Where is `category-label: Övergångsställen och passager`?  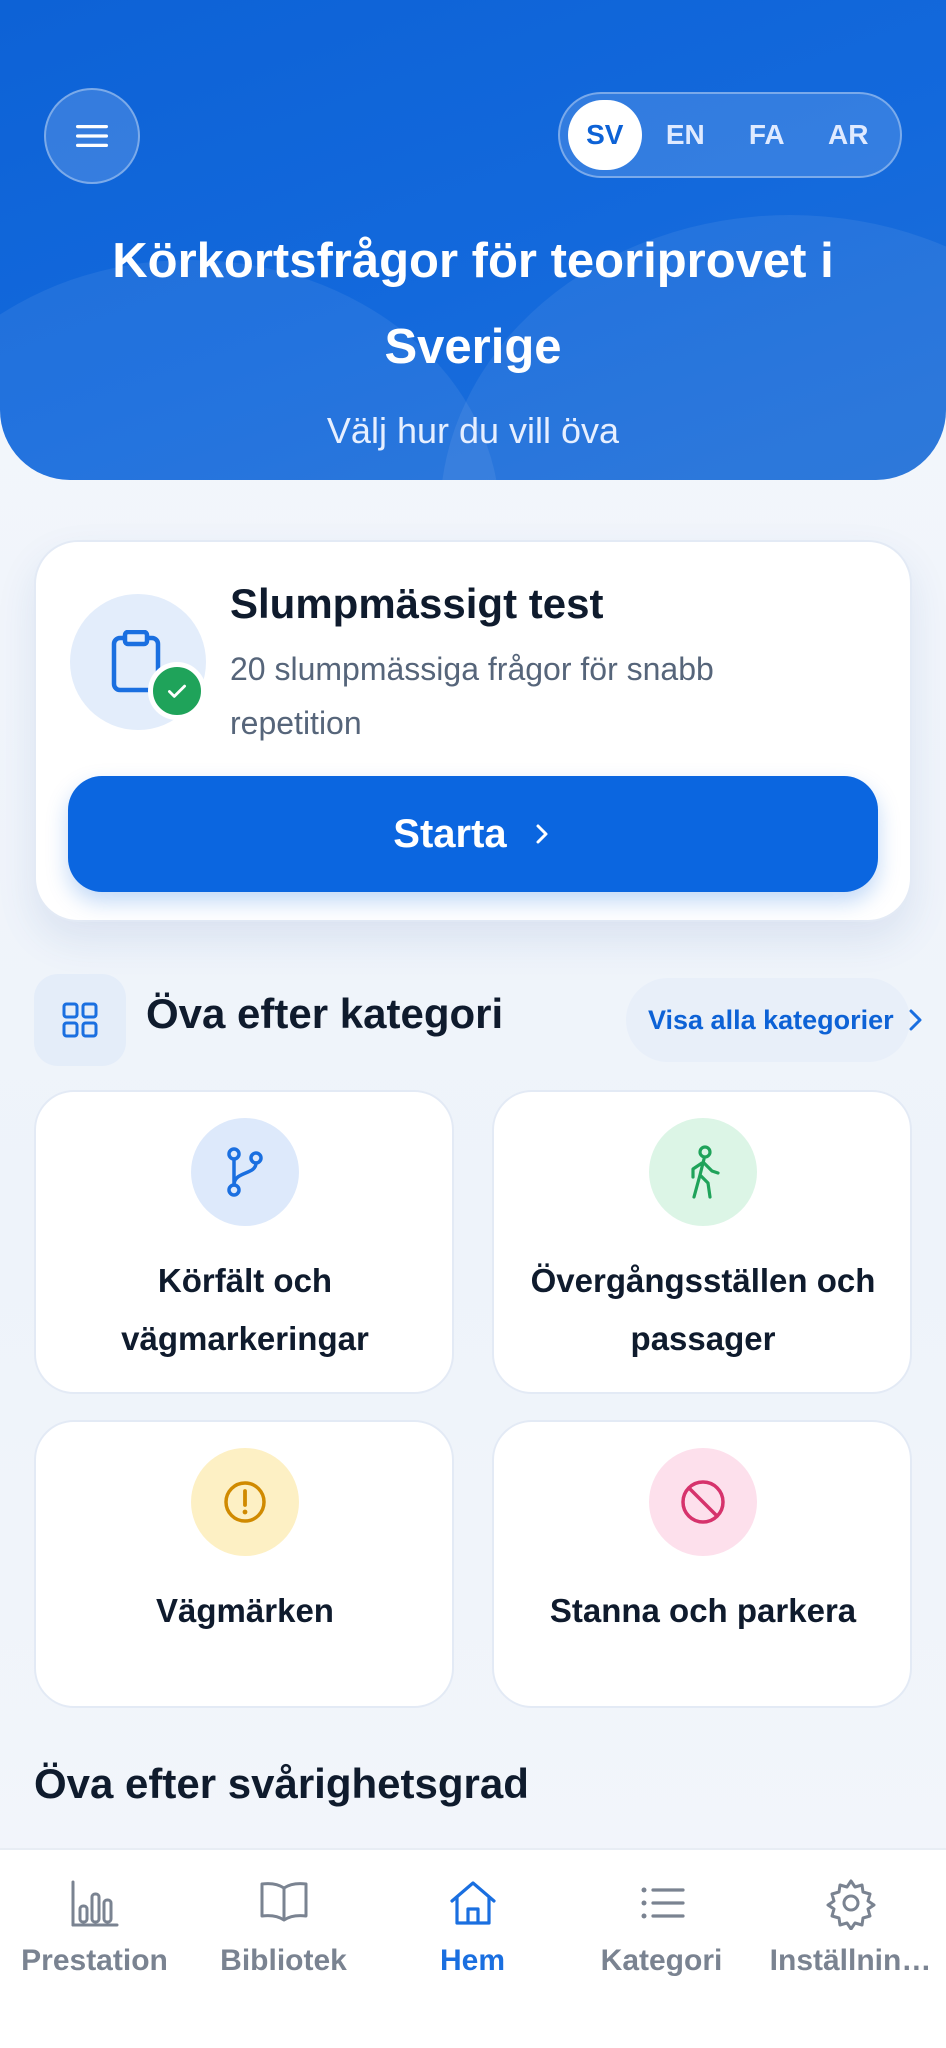 category-label: Övergångsställen och passager is located at coordinates (703, 1309).